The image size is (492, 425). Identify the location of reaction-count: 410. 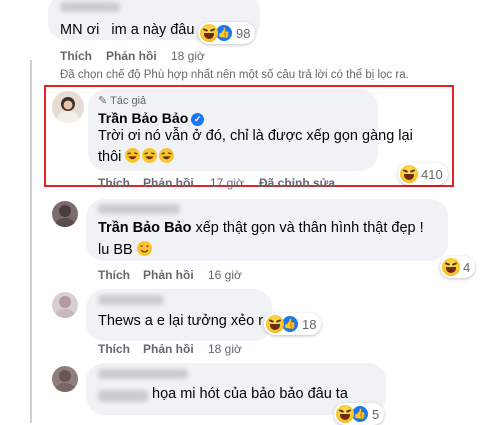
(432, 174).